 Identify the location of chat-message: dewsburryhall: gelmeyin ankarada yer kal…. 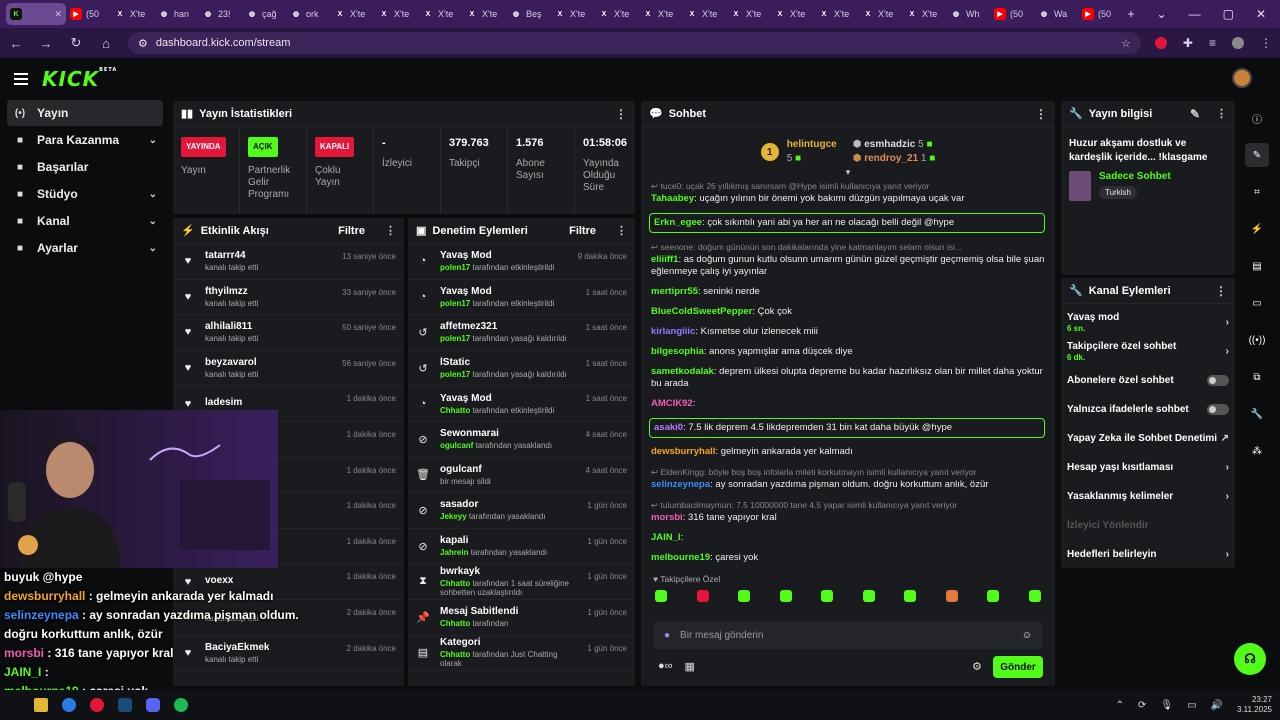
(848, 452).